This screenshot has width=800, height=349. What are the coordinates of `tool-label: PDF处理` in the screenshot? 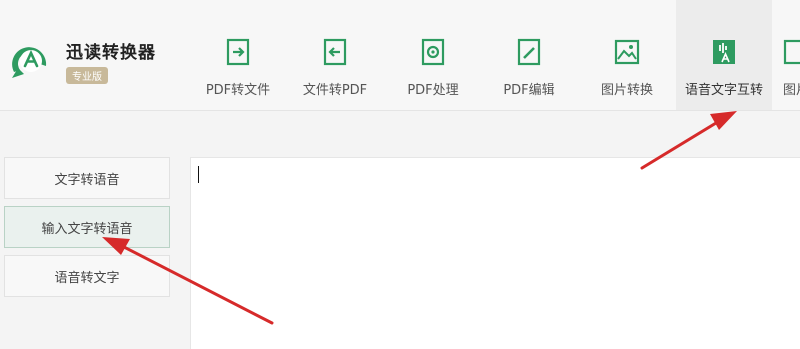 It's located at (433, 90).